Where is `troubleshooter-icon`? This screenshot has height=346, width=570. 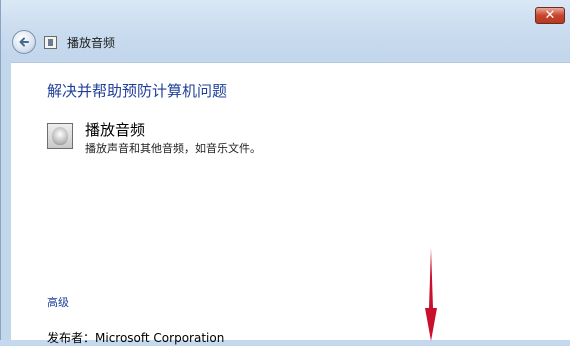 troubleshooter-icon is located at coordinates (50, 42).